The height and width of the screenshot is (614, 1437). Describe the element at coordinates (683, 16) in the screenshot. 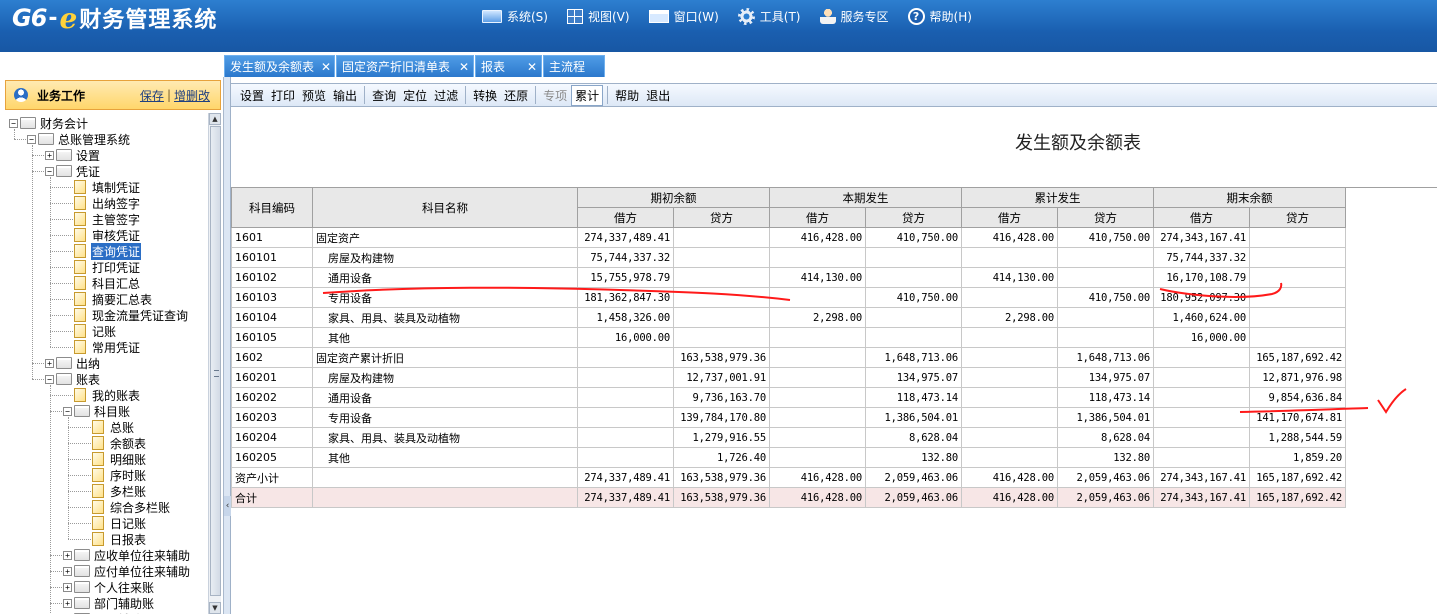

I see `menu-window: 窗口(W)` at that location.